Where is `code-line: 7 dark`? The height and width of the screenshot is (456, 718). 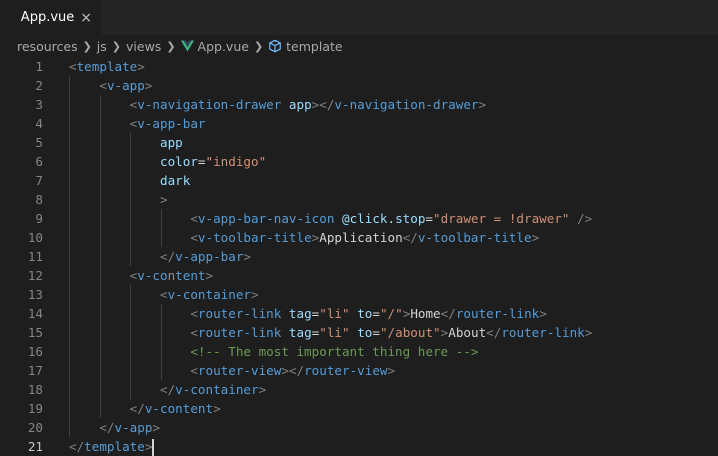 code-line: 7 dark is located at coordinates (359, 180).